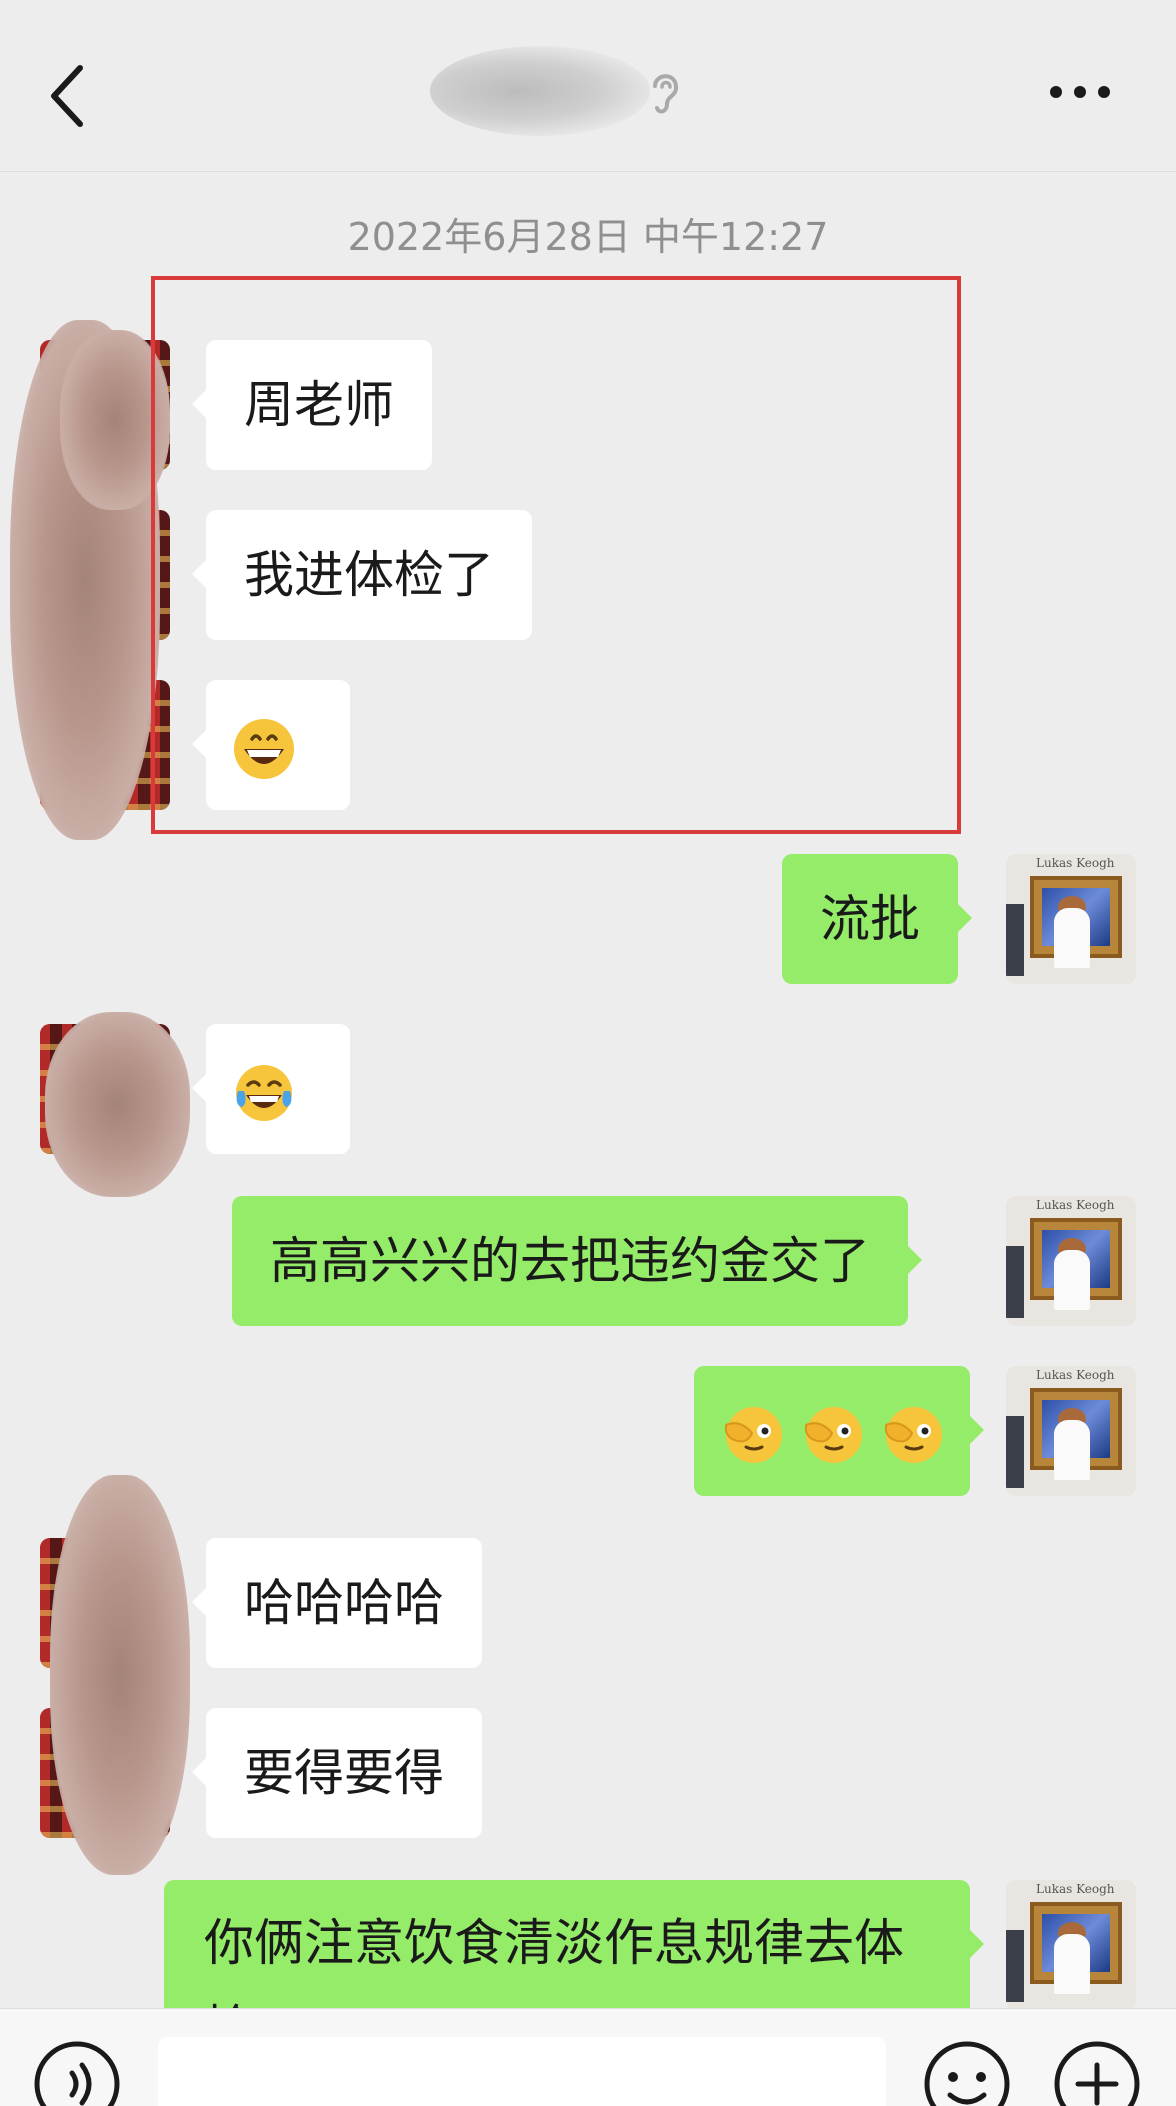  Describe the element at coordinates (588, 237) in the screenshot. I see `message-timestamp: 2022年6月28日 中午12:27` at that location.